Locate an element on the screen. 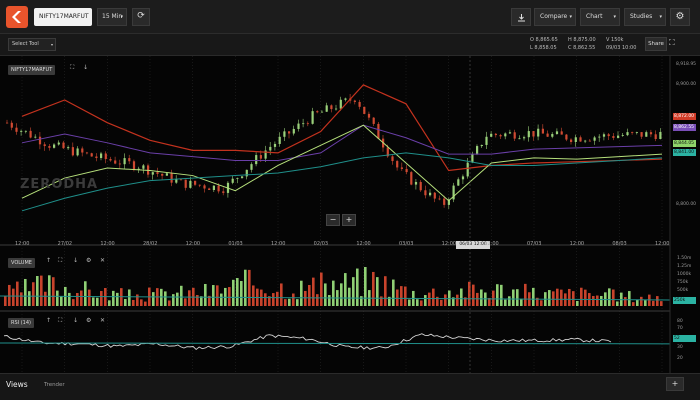 The width and height of the screenshot is (700, 400). volume-y-tick: 1000k is located at coordinates (684, 274).